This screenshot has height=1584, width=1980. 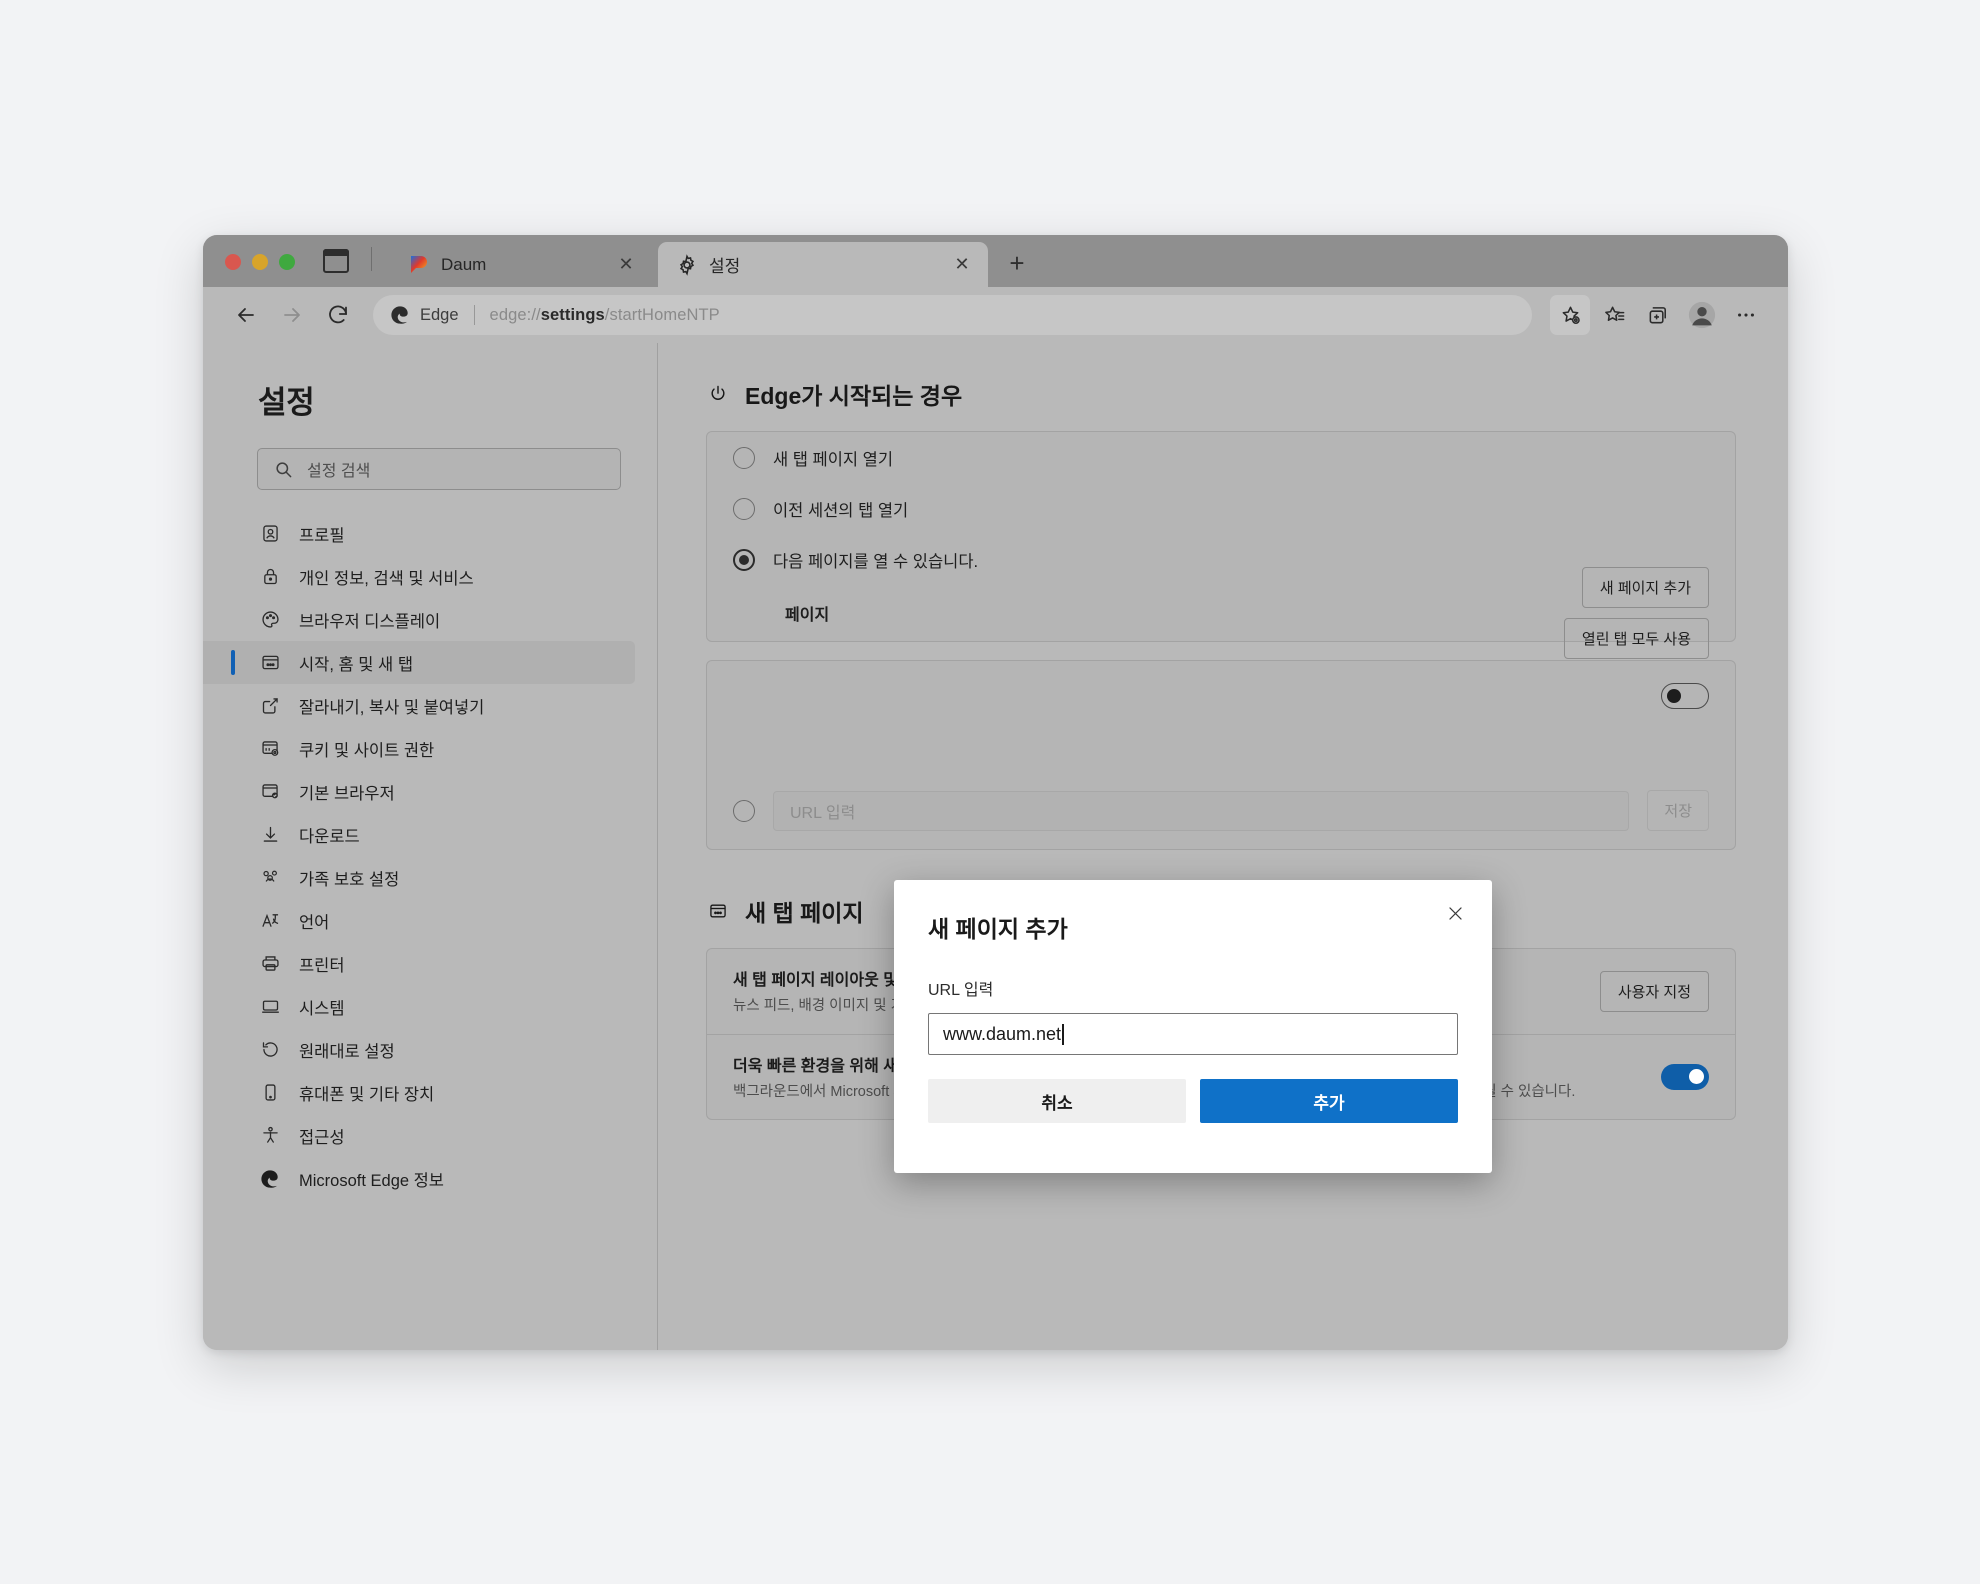 I want to click on sidebar-item-downloads: 다운로드, so click(x=430, y=834).